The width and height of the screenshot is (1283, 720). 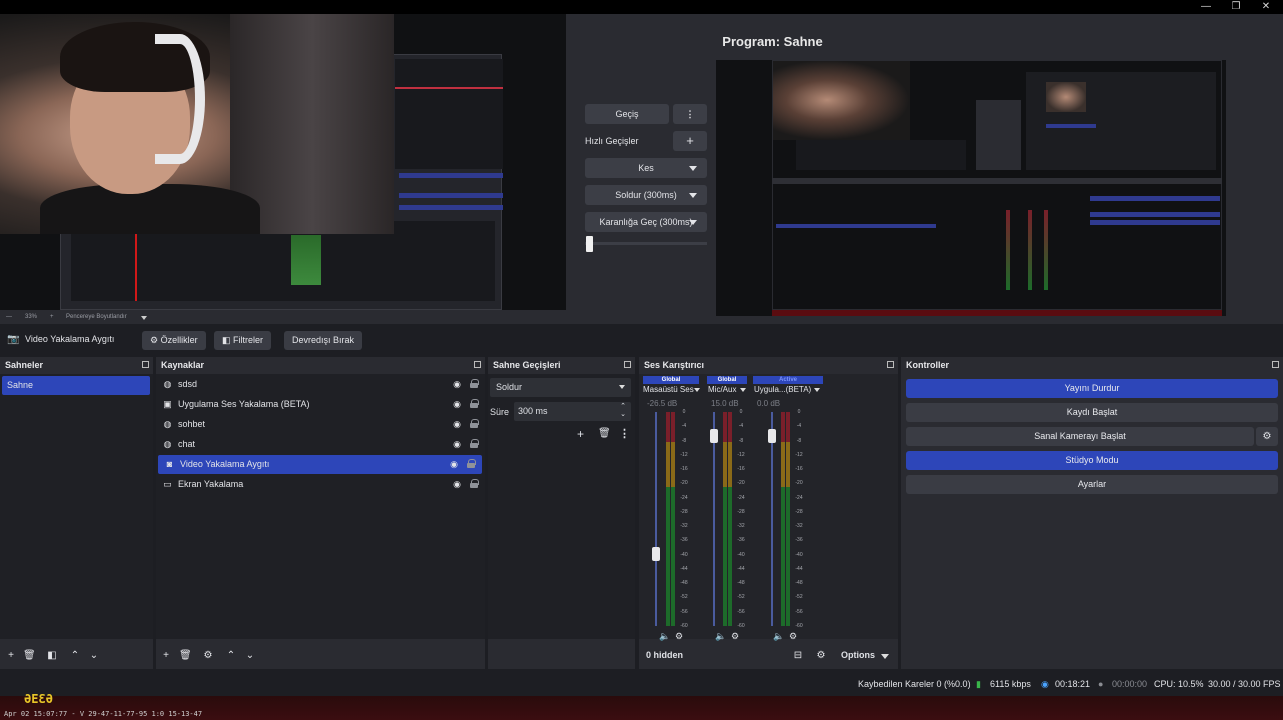 I want to click on maximize-button: ❐, so click(x=1236, y=7).